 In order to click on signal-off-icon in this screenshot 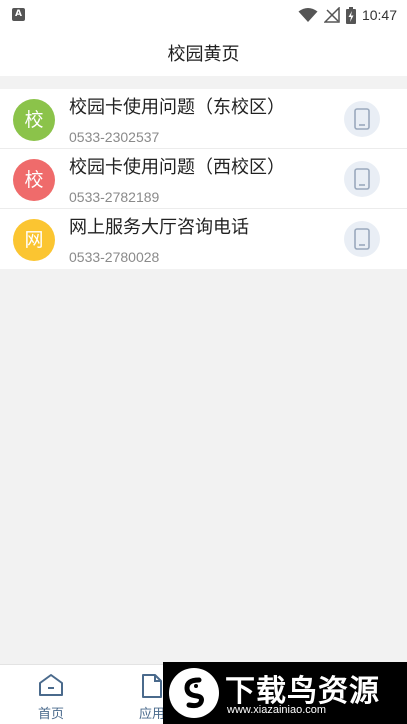, I will do `click(331, 15)`.